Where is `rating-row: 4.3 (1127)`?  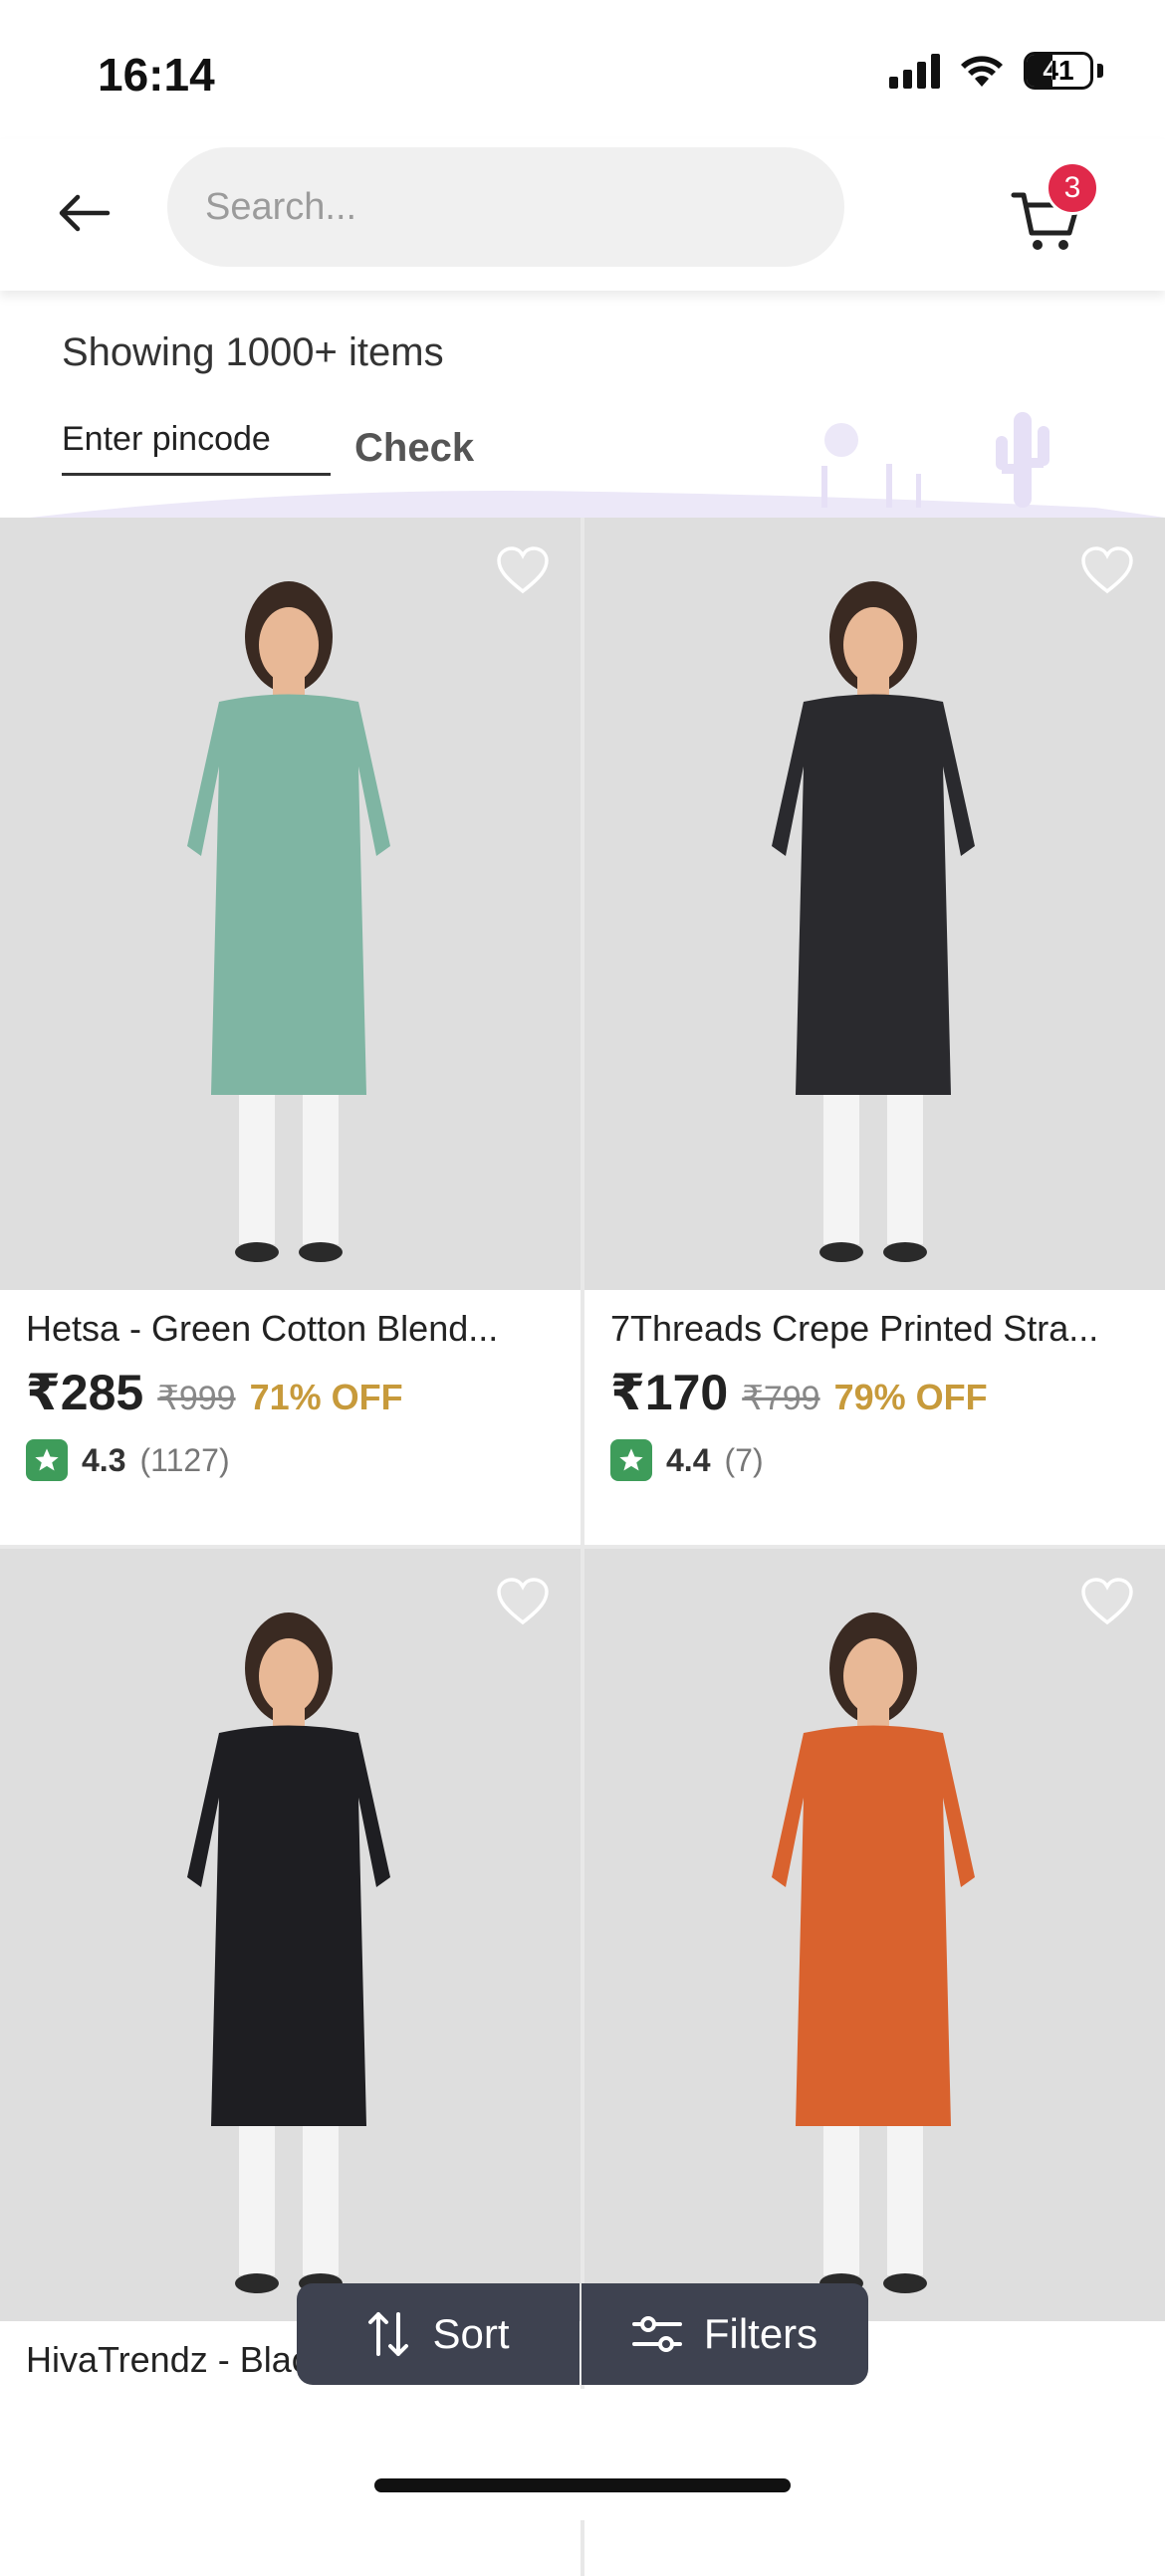 rating-row: 4.3 (1127) is located at coordinates (128, 1460).